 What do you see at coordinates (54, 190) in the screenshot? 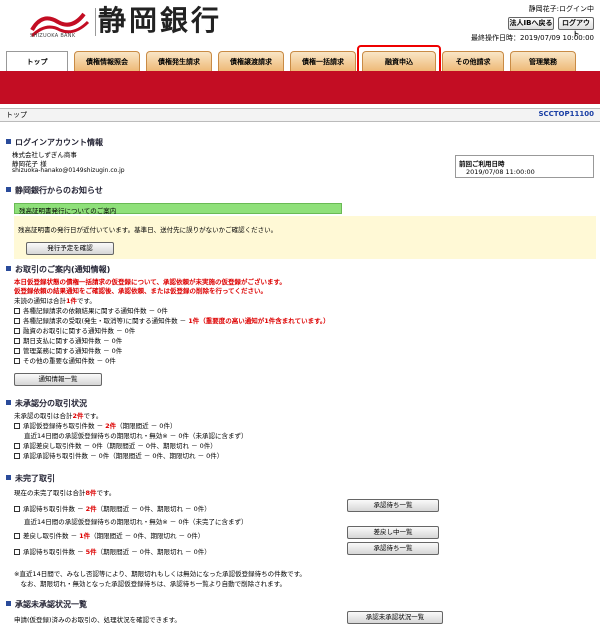
I see `notice-heading: 静岡銀行からのお知らせ` at bounding box center [54, 190].